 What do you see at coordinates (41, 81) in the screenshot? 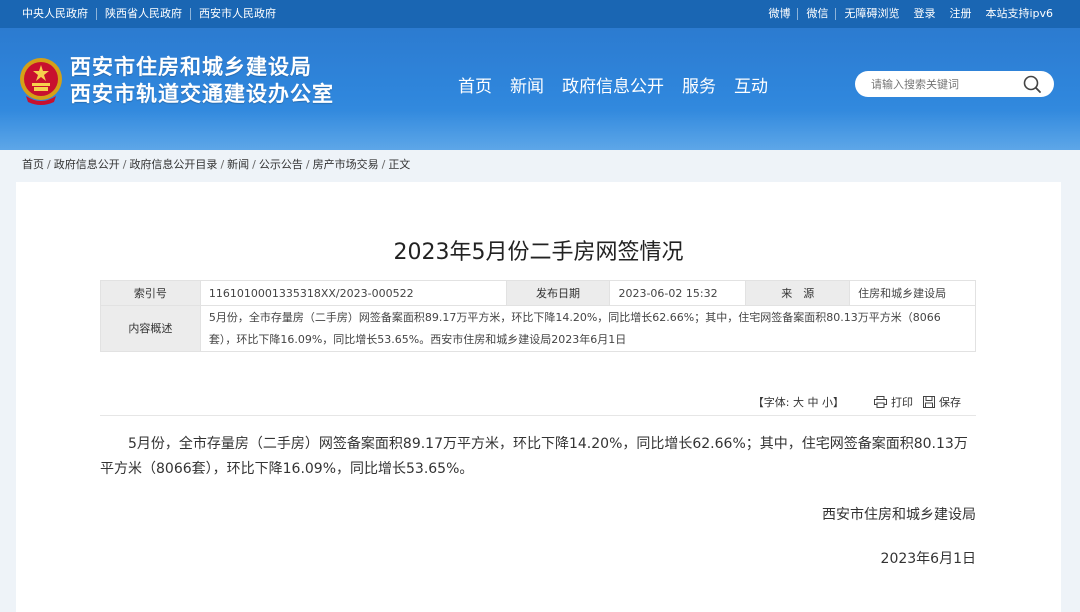
I see `national-emblem-icon` at bounding box center [41, 81].